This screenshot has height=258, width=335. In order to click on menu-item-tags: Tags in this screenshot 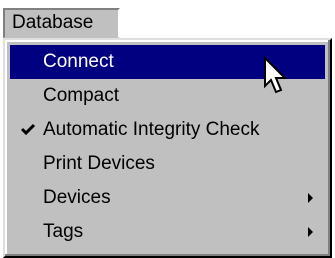, I will do `click(167, 232)`.